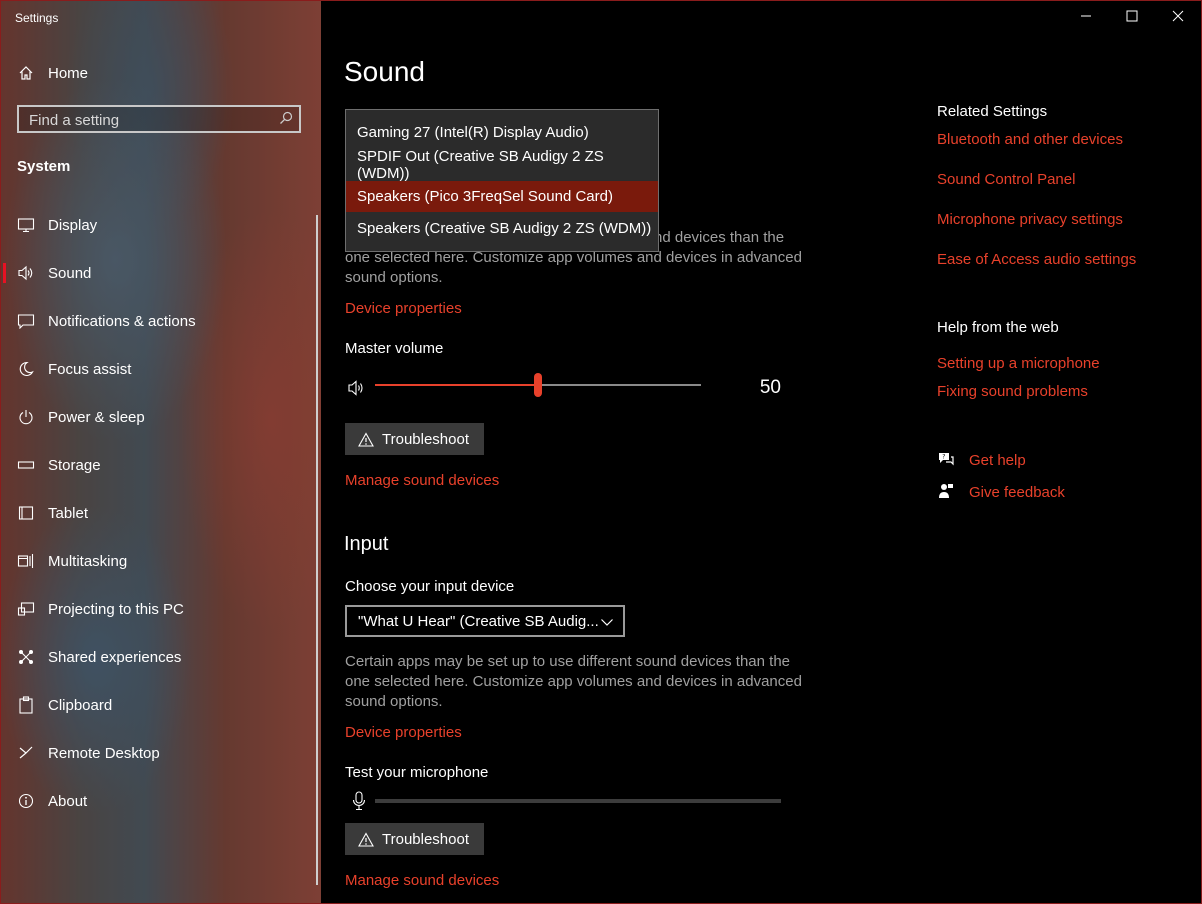 This screenshot has width=1202, height=904. Describe the element at coordinates (317, 550) in the screenshot. I see `sidebar-scrollbar` at that location.